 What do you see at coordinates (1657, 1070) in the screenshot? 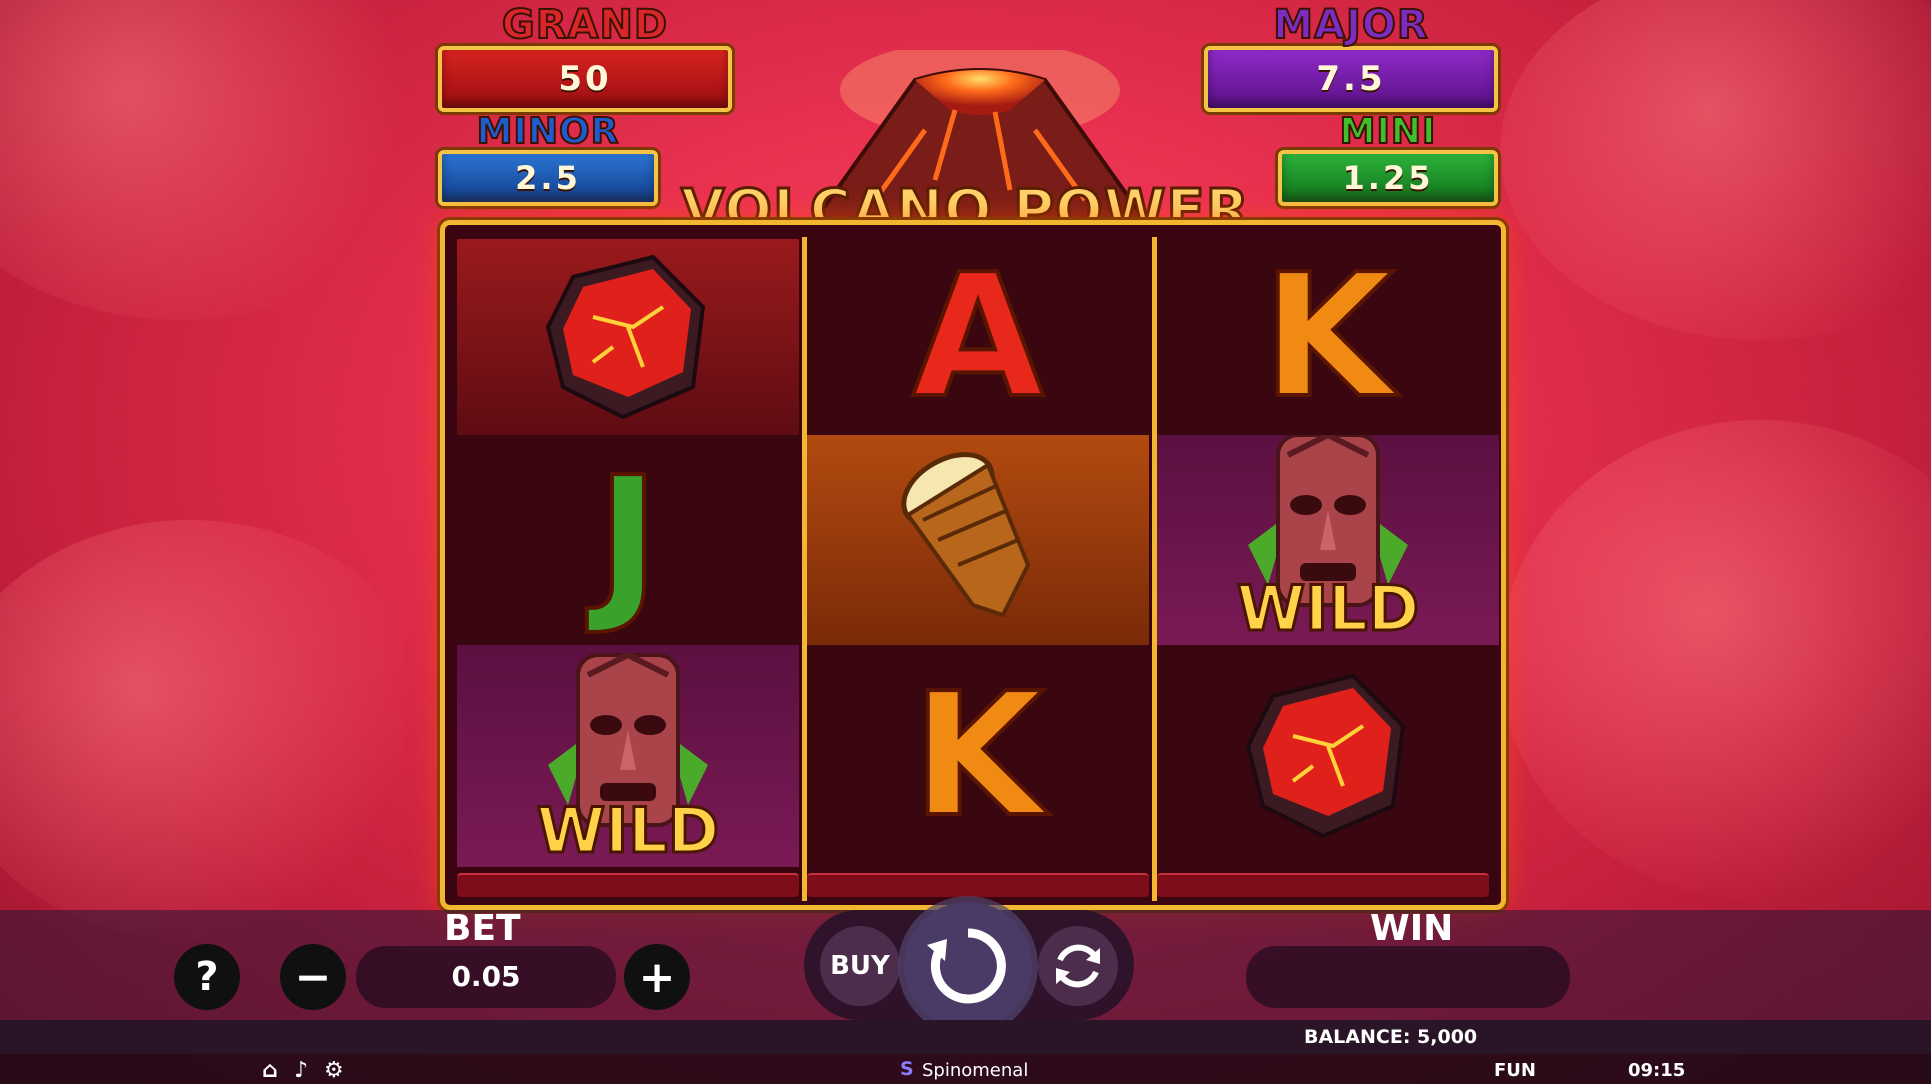
I see `clock-text: 09:15` at bounding box center [1657, 1070].